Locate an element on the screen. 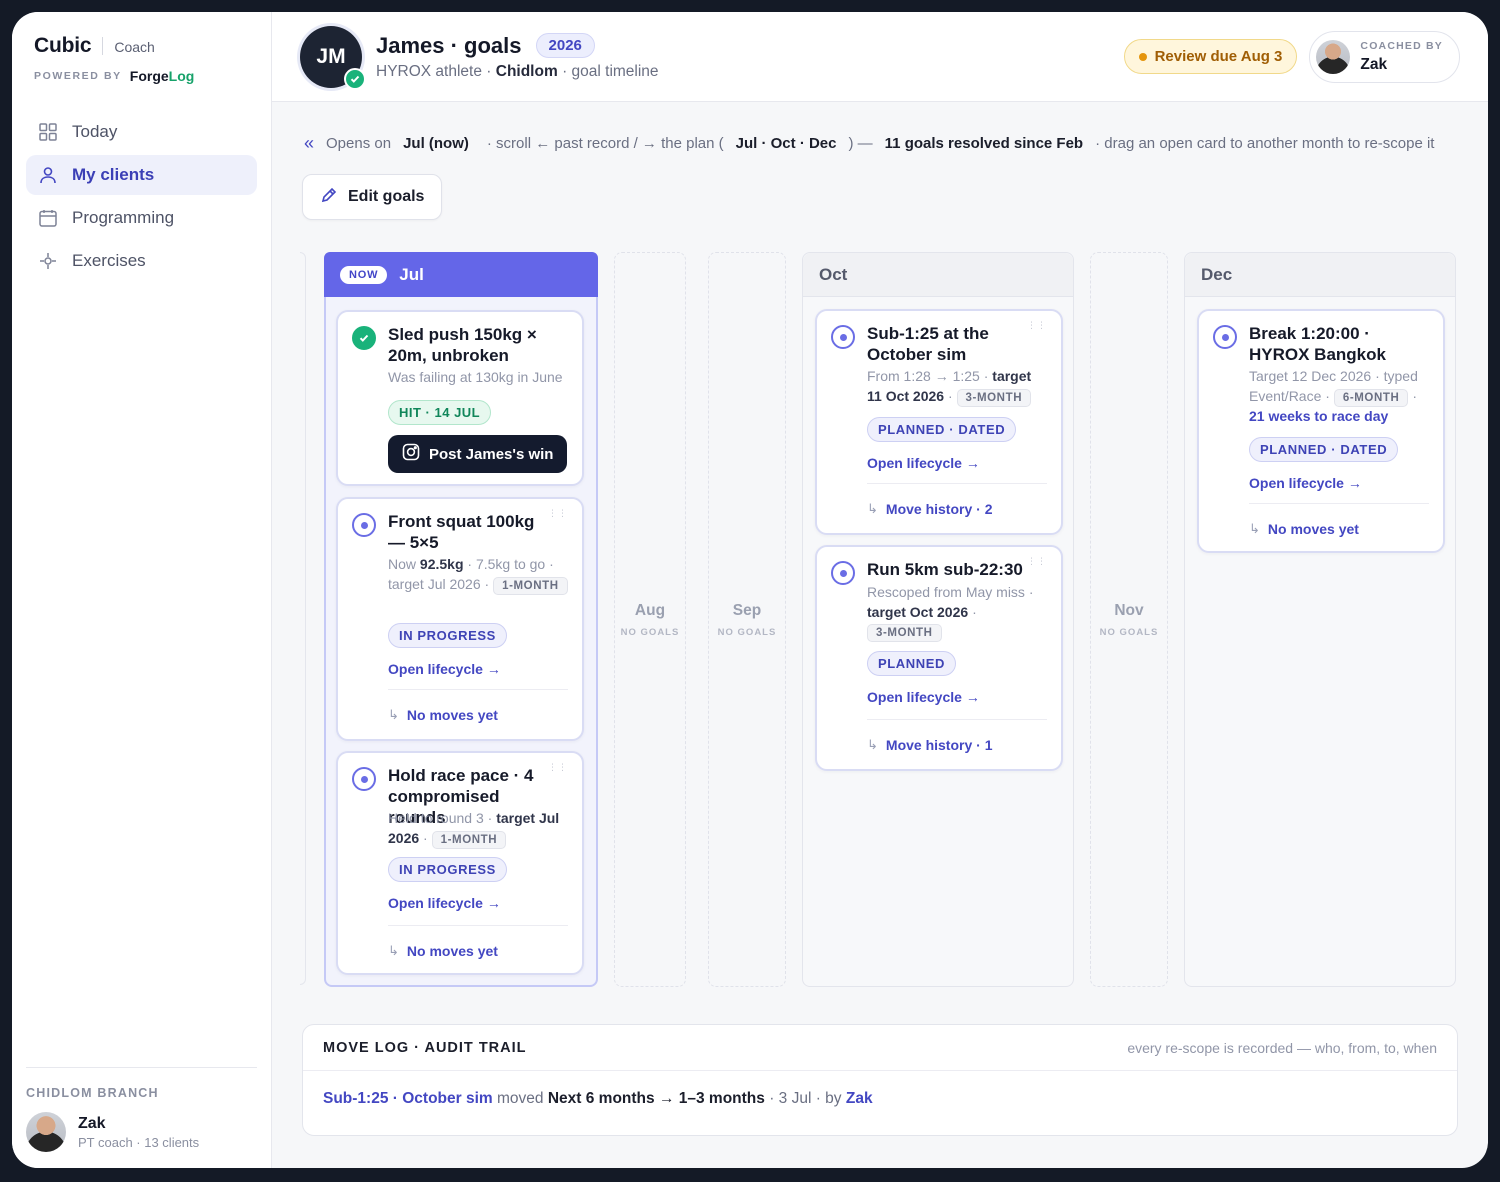  month-column-nov: Nov NO GOALS is located at coordinates (1129, 619).